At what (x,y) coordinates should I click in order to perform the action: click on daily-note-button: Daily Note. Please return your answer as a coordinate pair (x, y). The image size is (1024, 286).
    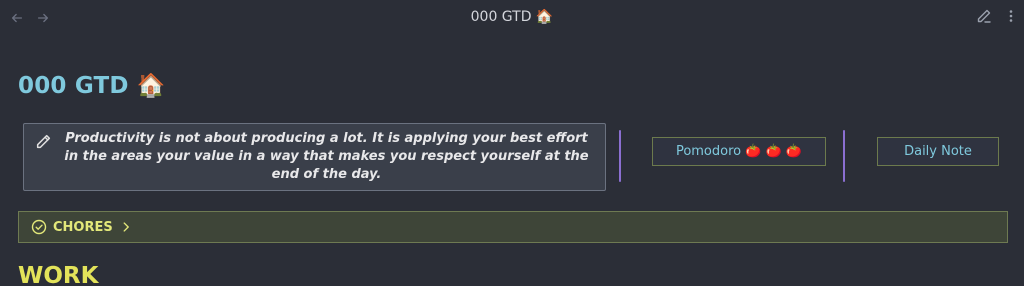
    Looking at the image, I should click on (938, 151).